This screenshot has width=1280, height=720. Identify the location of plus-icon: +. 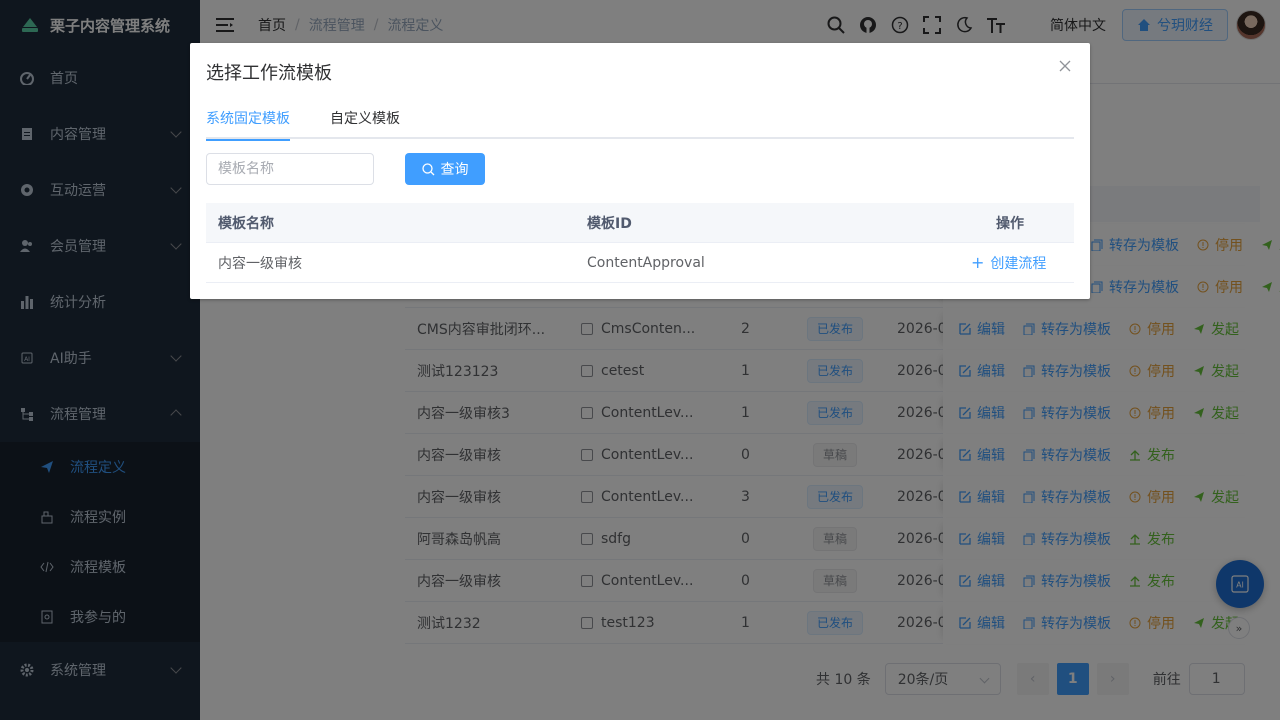
(978, 262).